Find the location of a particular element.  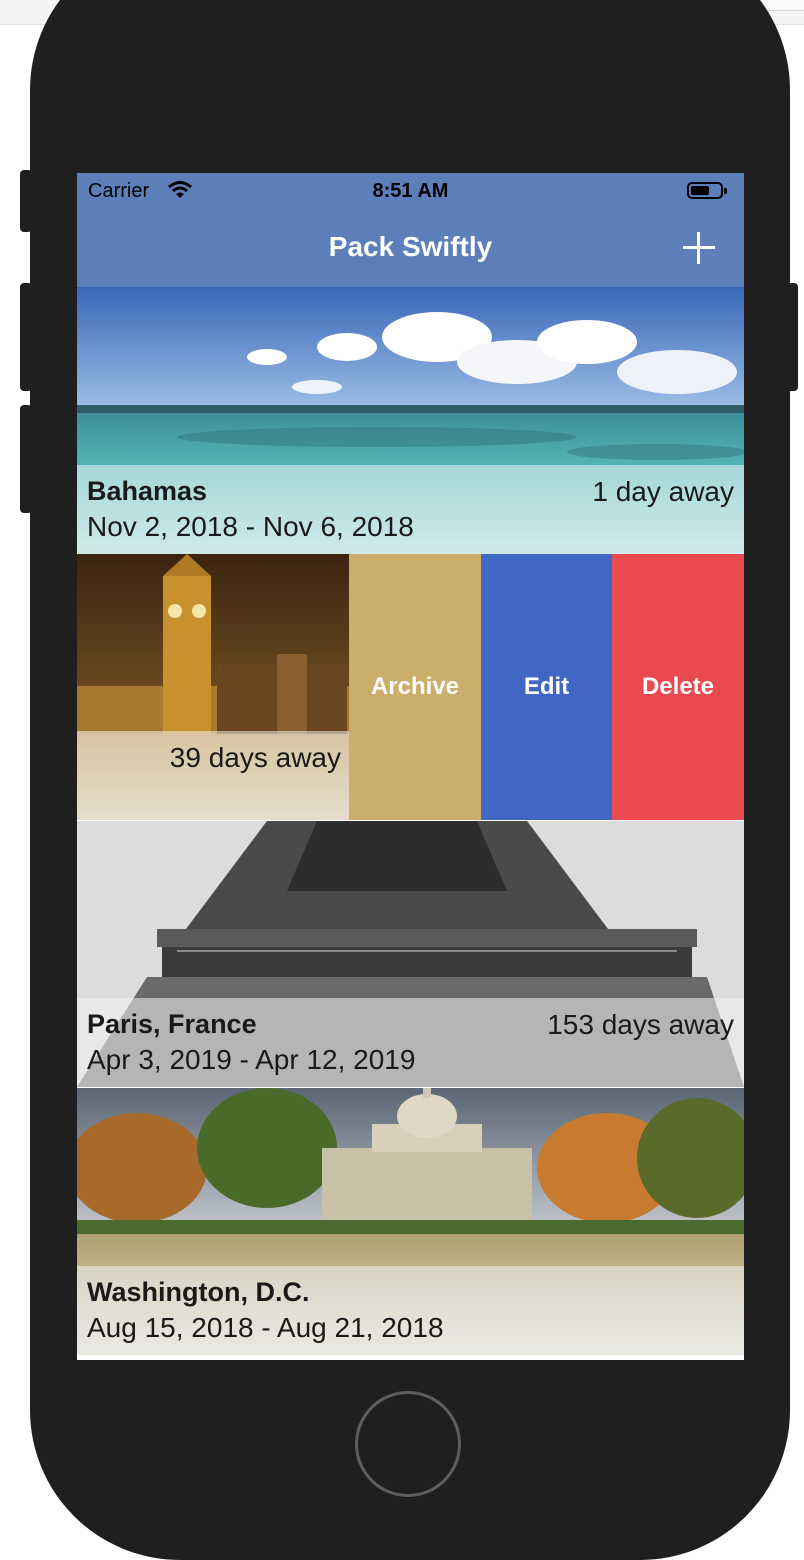

trip-dates: Apr 3, 2019 - Apr 12, 2019 is located at coordinates (251, 1059).